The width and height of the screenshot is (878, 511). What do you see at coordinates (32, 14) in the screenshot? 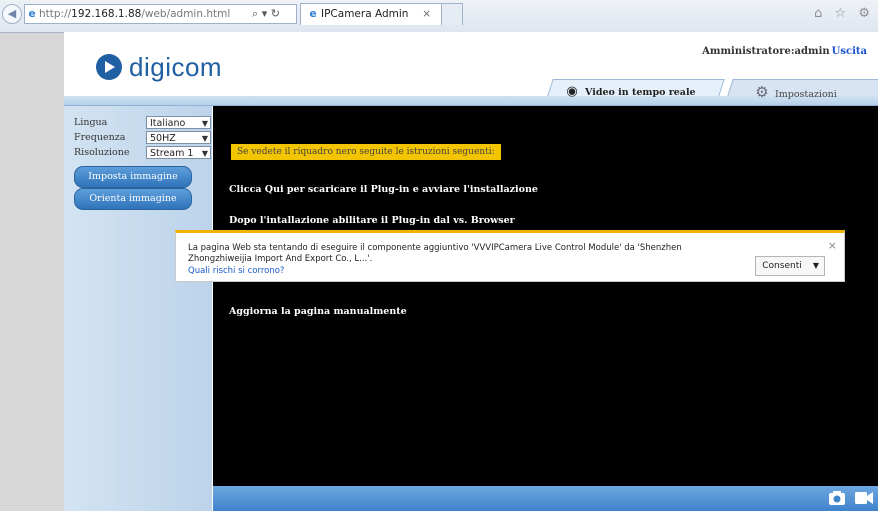
I see `ie-logo-icon: e` at bounding box center [32, 14].